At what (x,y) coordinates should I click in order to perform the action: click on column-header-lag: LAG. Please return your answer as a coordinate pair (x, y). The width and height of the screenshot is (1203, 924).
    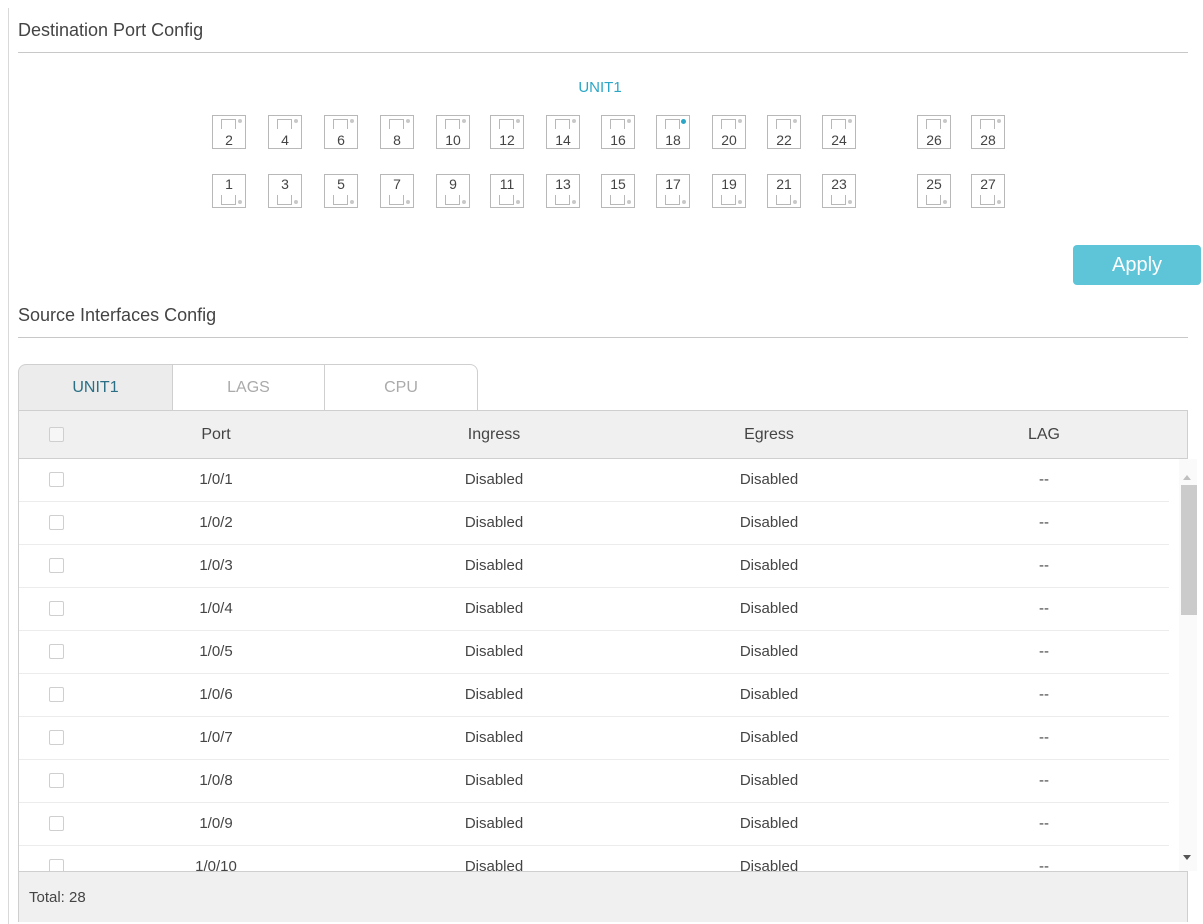
    Looking at the image, I should click on (1044, 435).